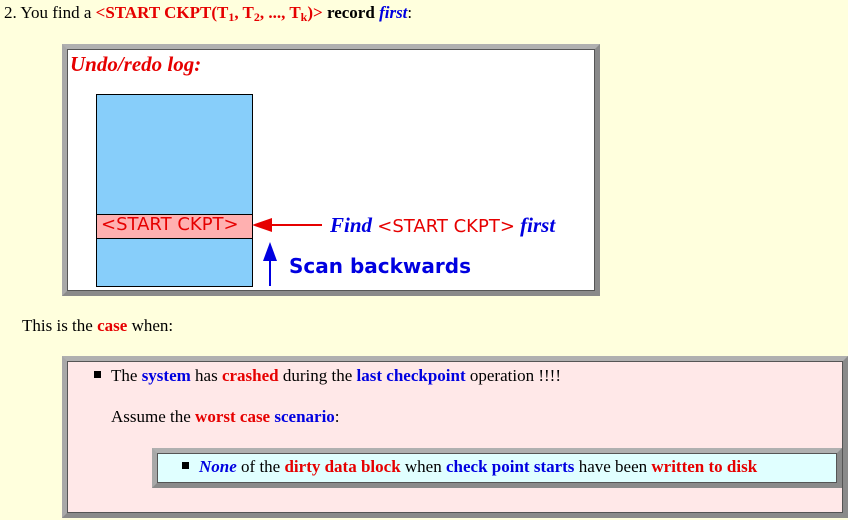  Describe the element at coordinates (410, 12) in the screenshot. I see `heading-colon: :` at that location.